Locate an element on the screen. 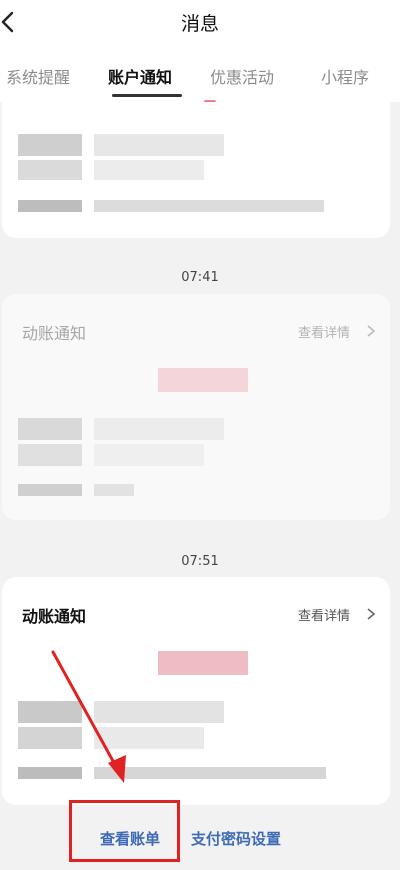 The width and height of the screenshot is (400, 870). header-bar: 消息 is located at coordinates (200, 23).